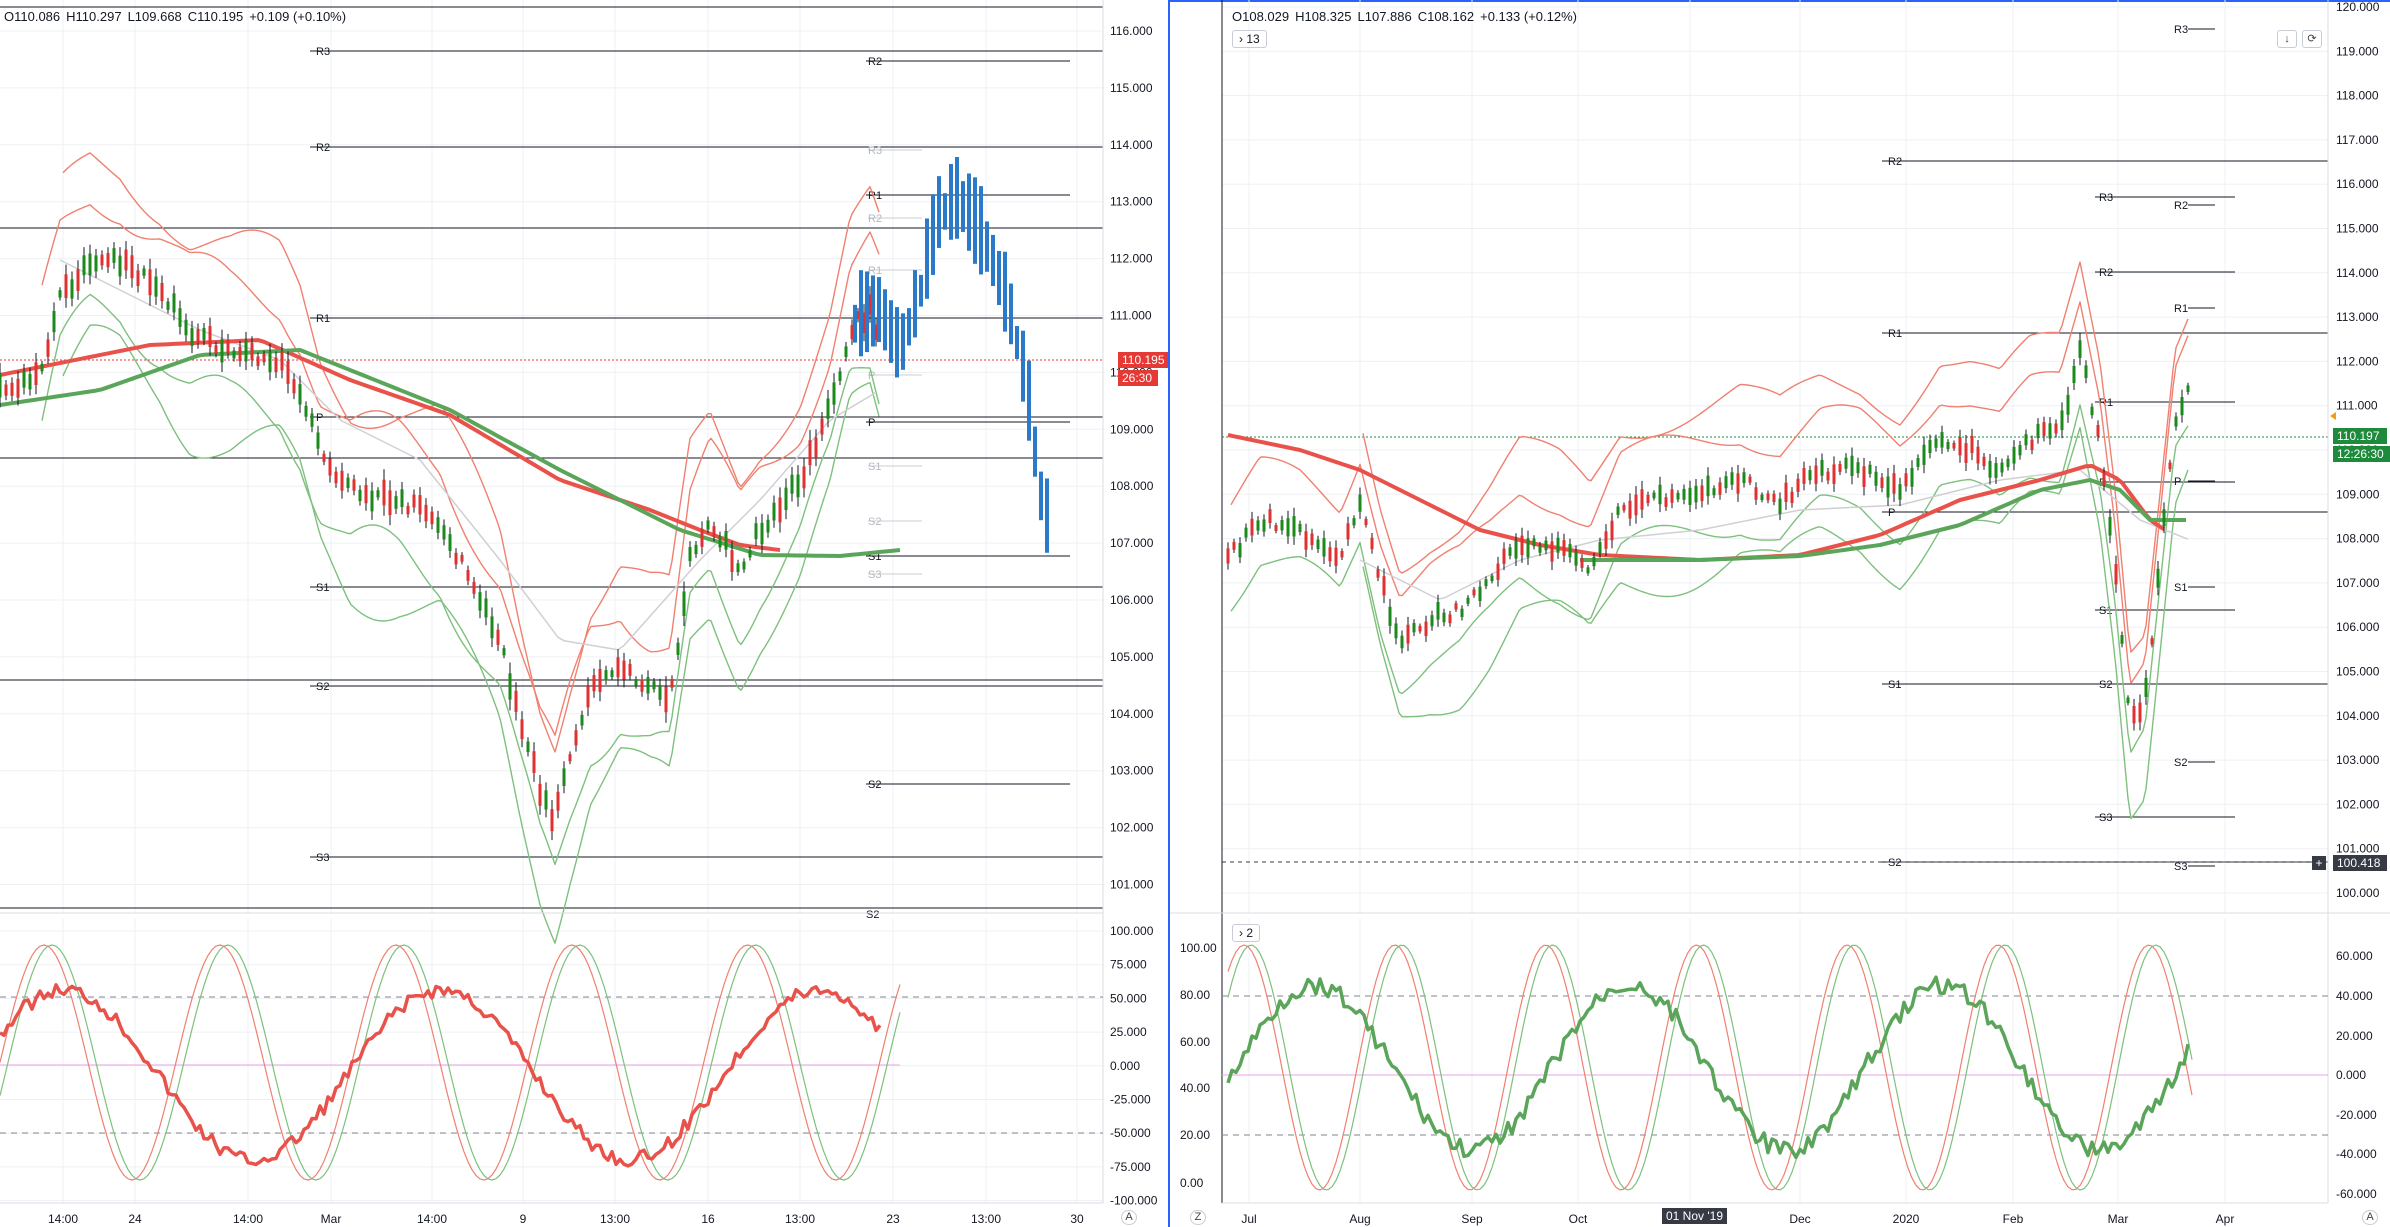 The width and height of the screenshot is (2390, 1227). What do you see at coordinates (1528, 16) in the screenshot?
I see `right-change: +0.133 (+0.12%)` at bounding box center [1528, 16].